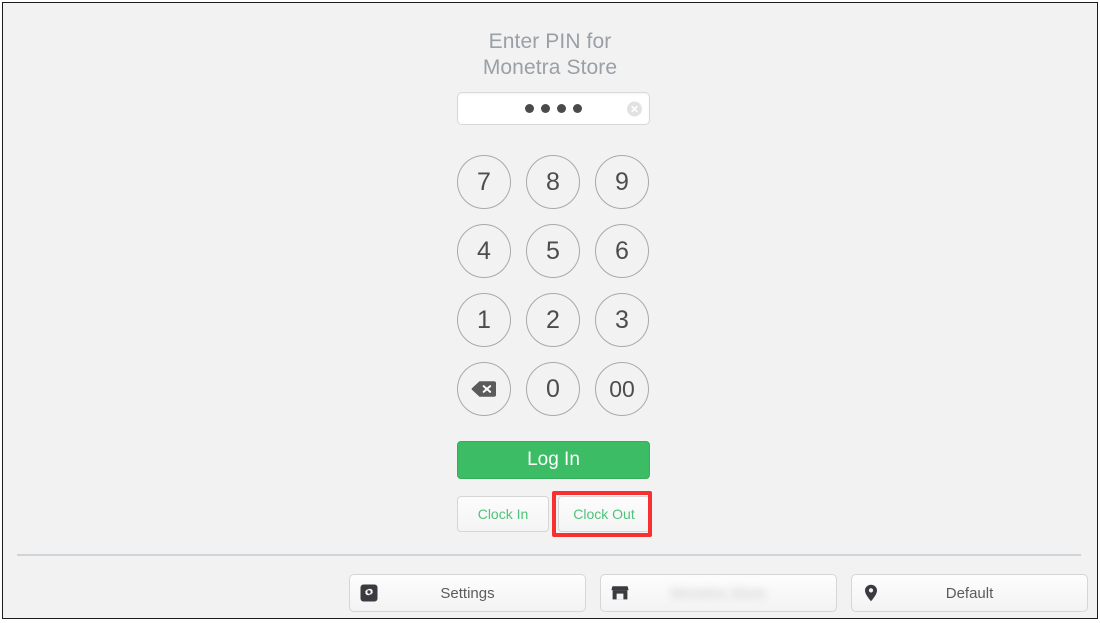  I want to click on pin-keypad: 7 8 9 4 5 6 1 2 3 0 00, so click(553, 285).